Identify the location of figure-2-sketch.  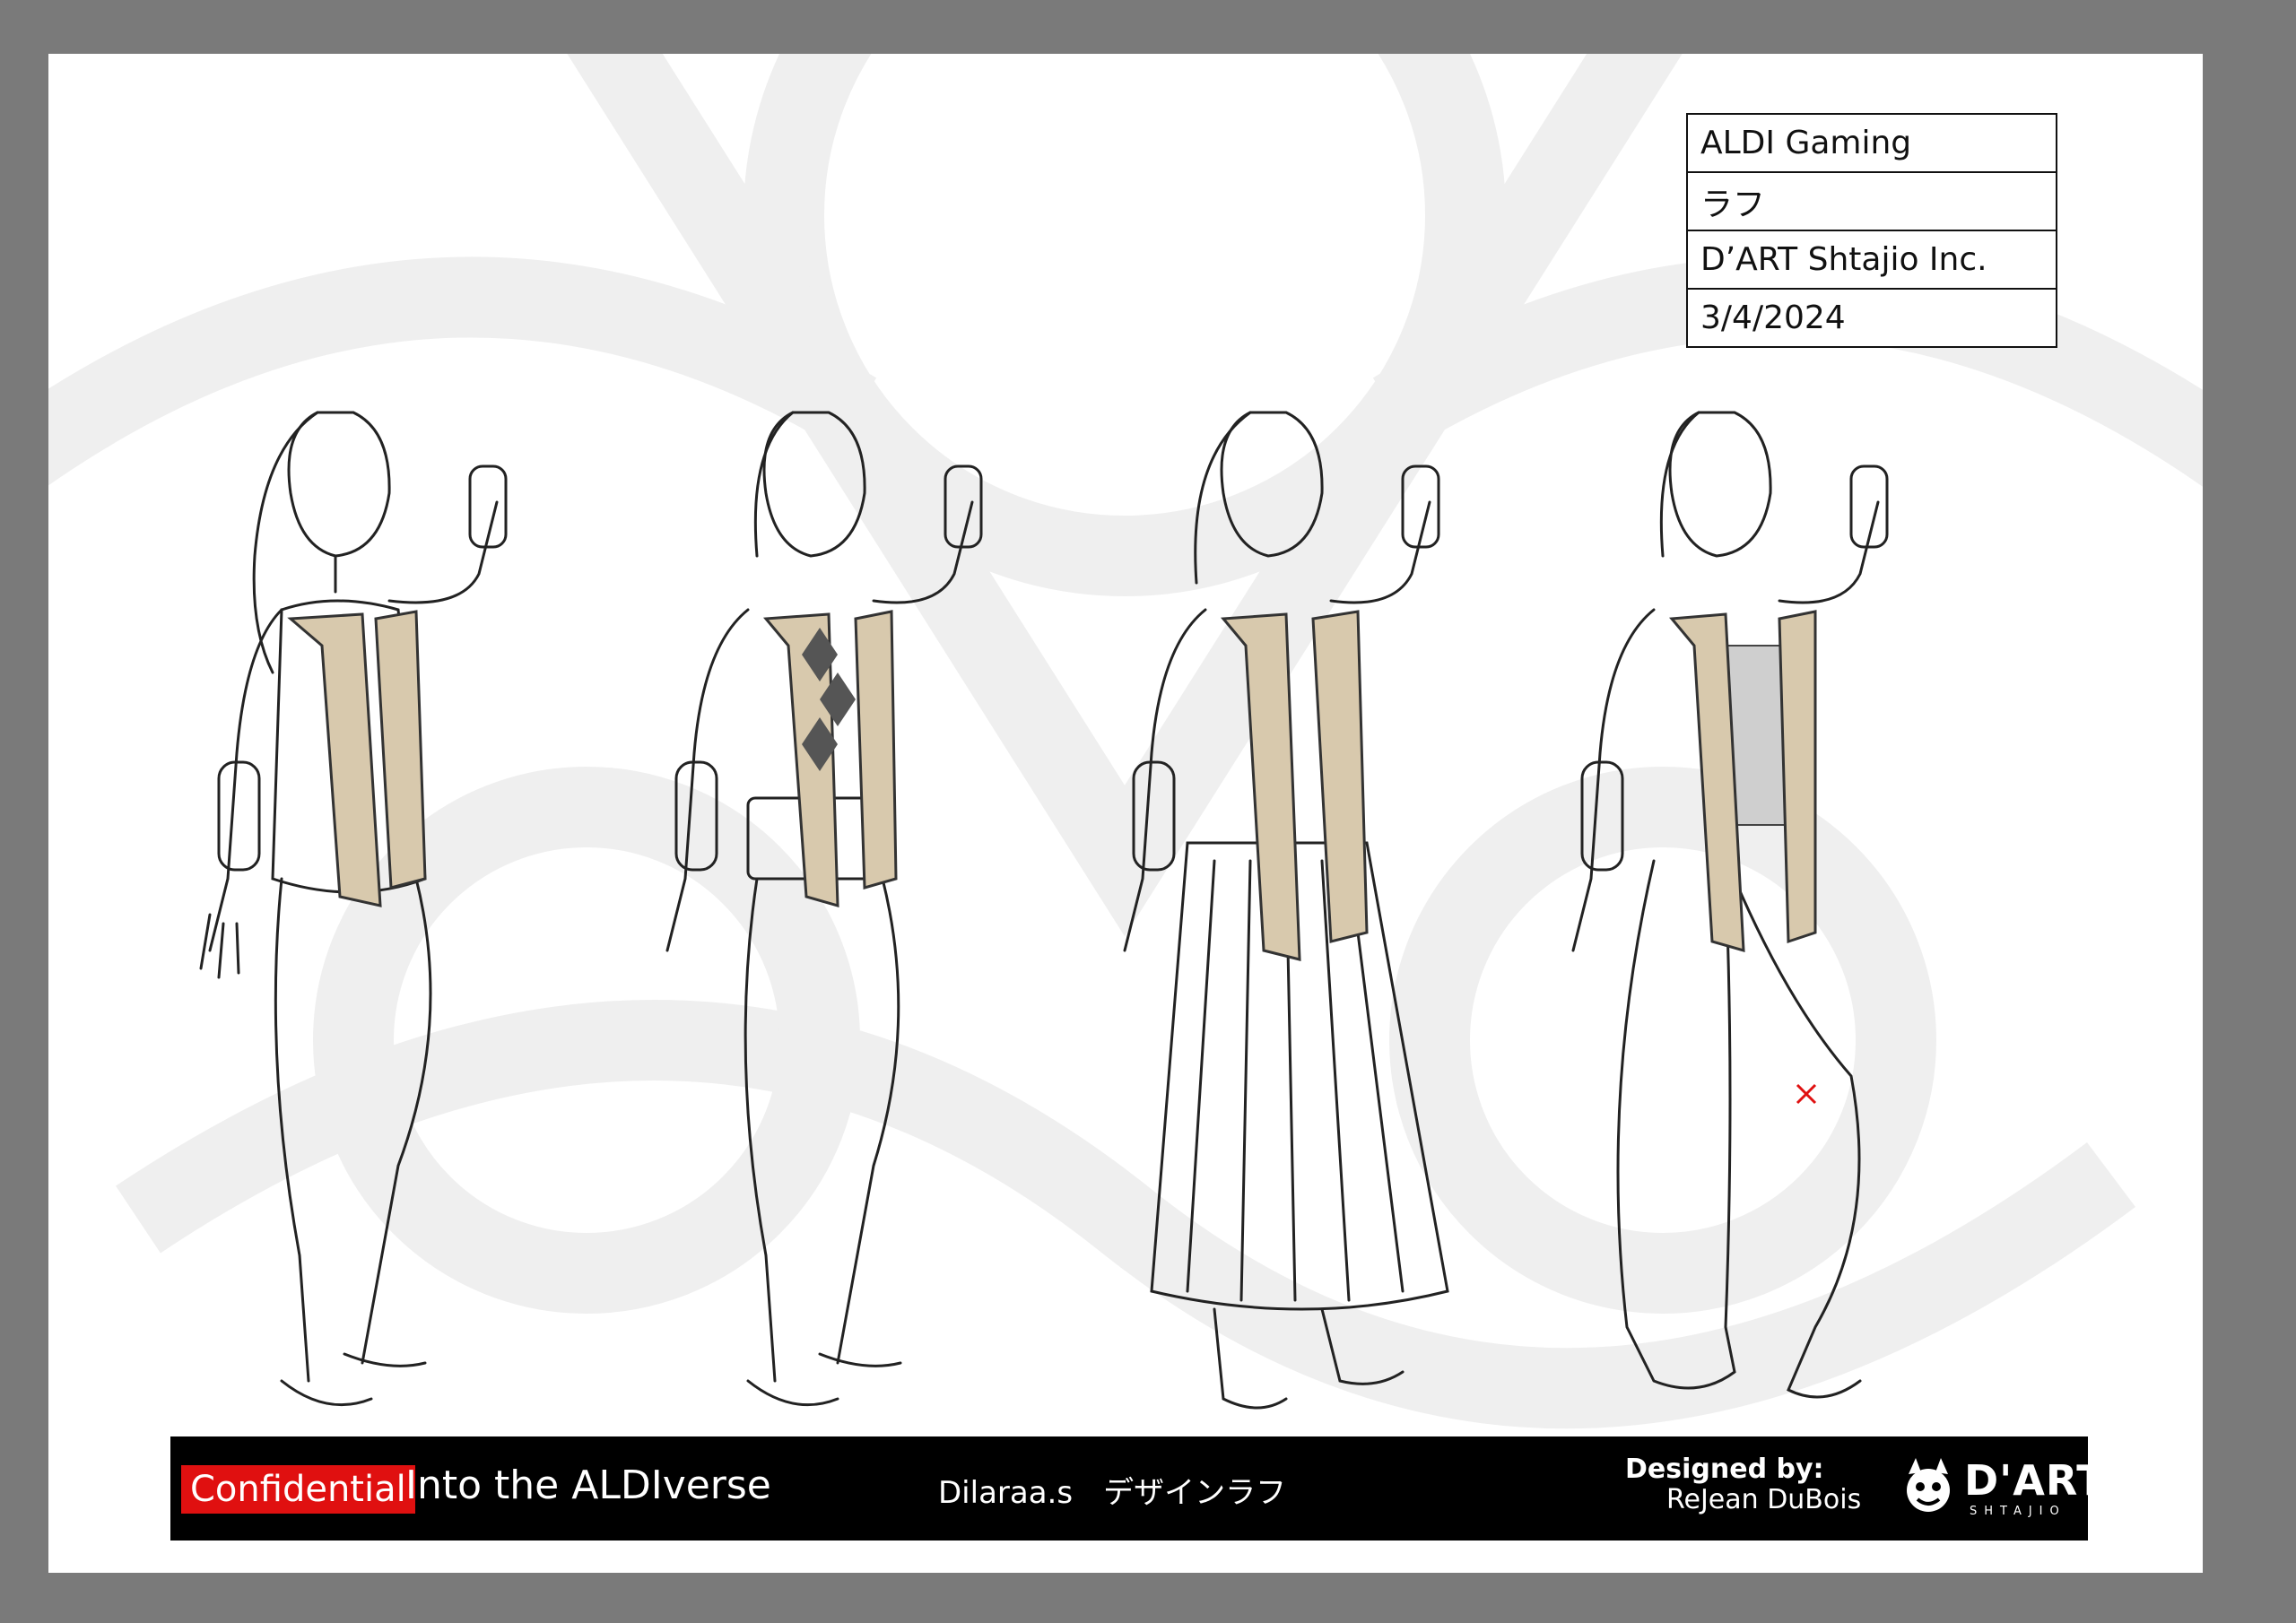
(824, 909).